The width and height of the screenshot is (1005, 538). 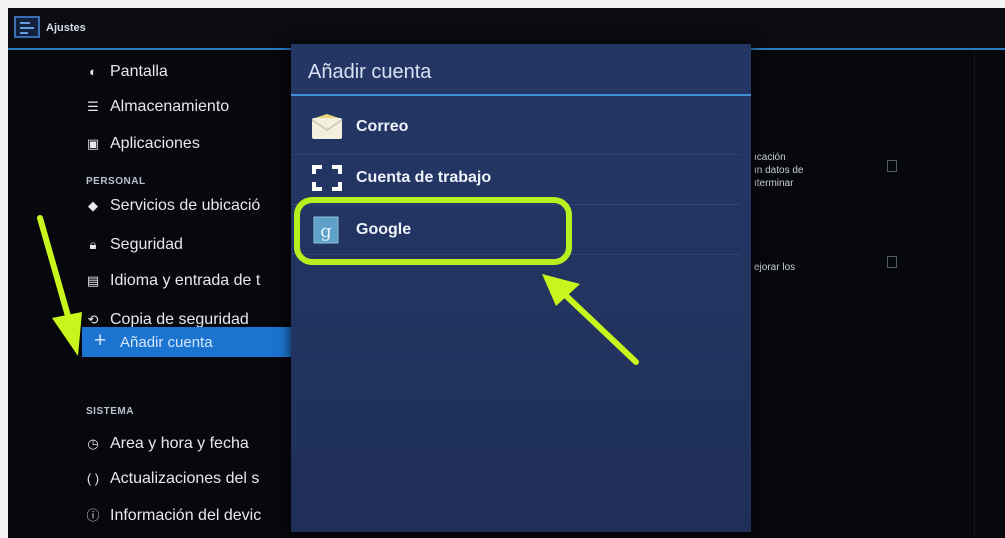 I want to click on dialog-title: Añadir cuenta, so click(x=370, y=72).